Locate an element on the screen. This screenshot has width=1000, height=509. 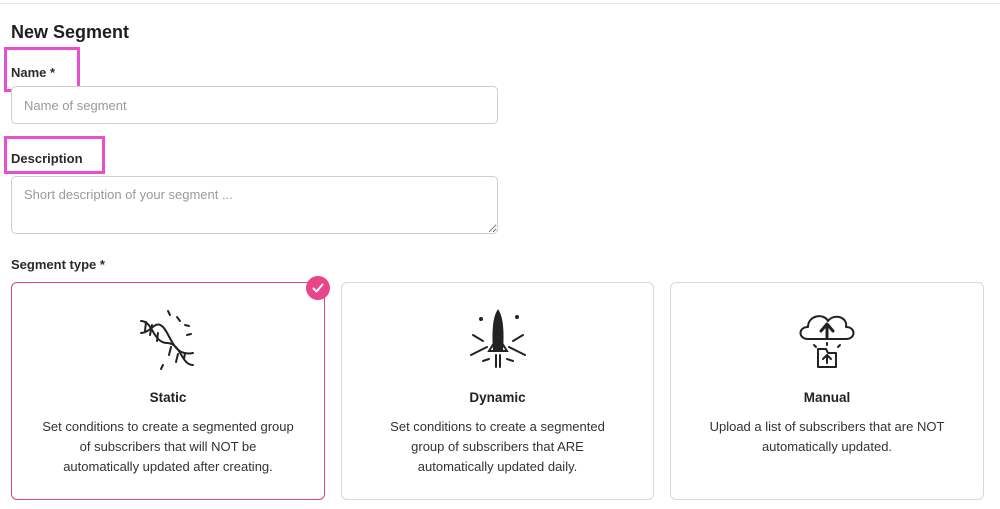
dna-icon is located at coordinates (167, 340).